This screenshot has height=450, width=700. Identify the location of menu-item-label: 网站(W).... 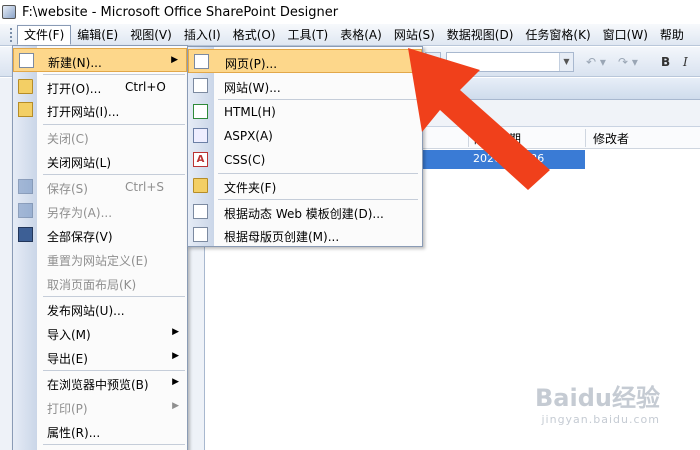
(252, 88).